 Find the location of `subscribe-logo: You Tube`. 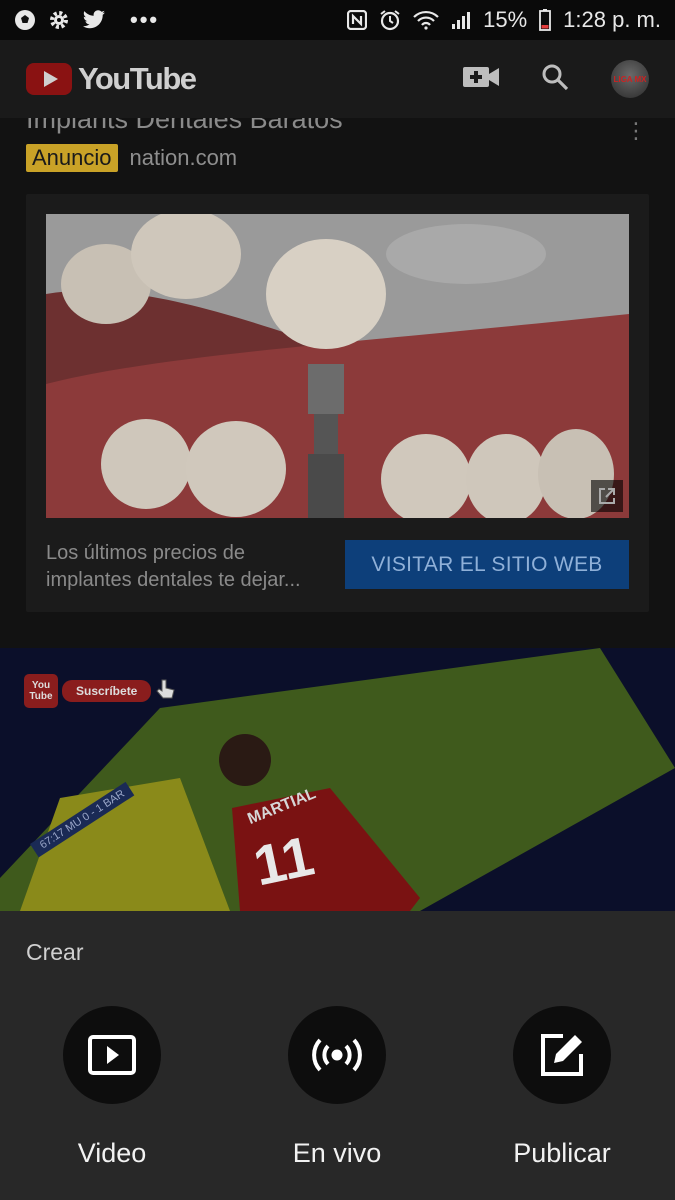

subscribe-logo: You Tube is located at coordinates (41, 691).